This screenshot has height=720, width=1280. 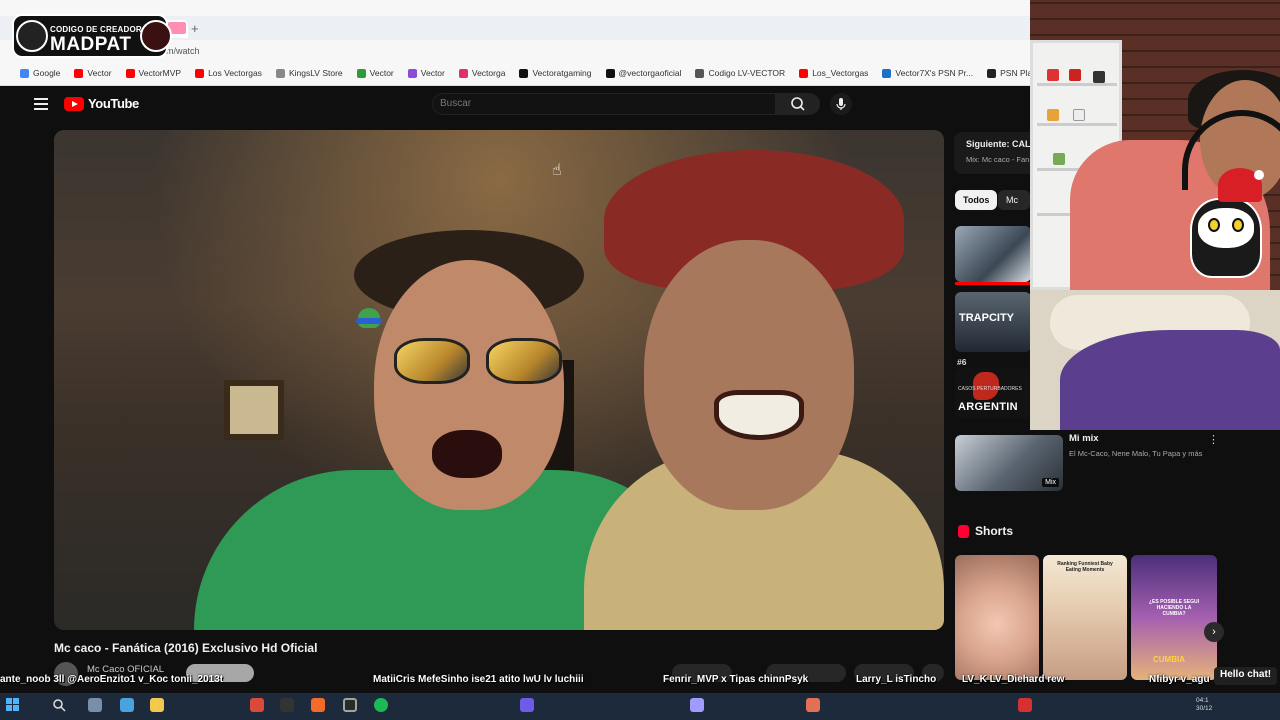 What do you see at coordinates (988, 407) in the screenshot?
I see `thumbnail-text: ARGENTIN` at bounding box center [988, 407].